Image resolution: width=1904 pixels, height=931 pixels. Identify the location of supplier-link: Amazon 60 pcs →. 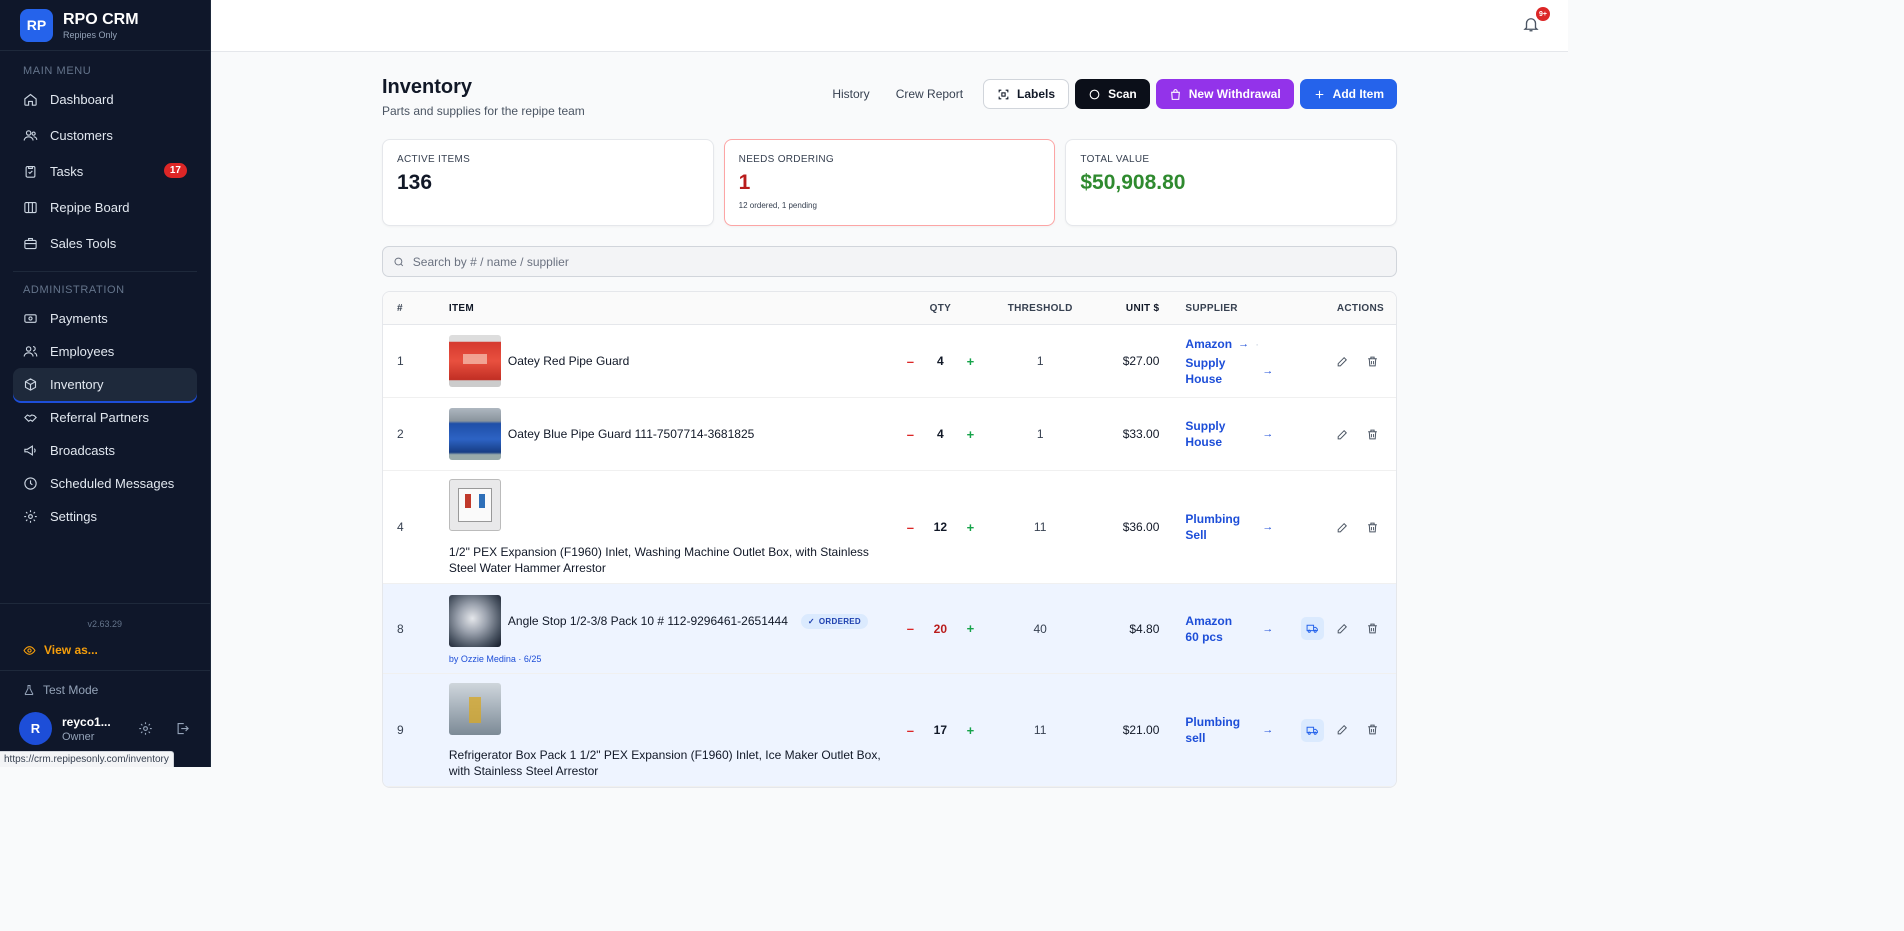
(1229, 629).